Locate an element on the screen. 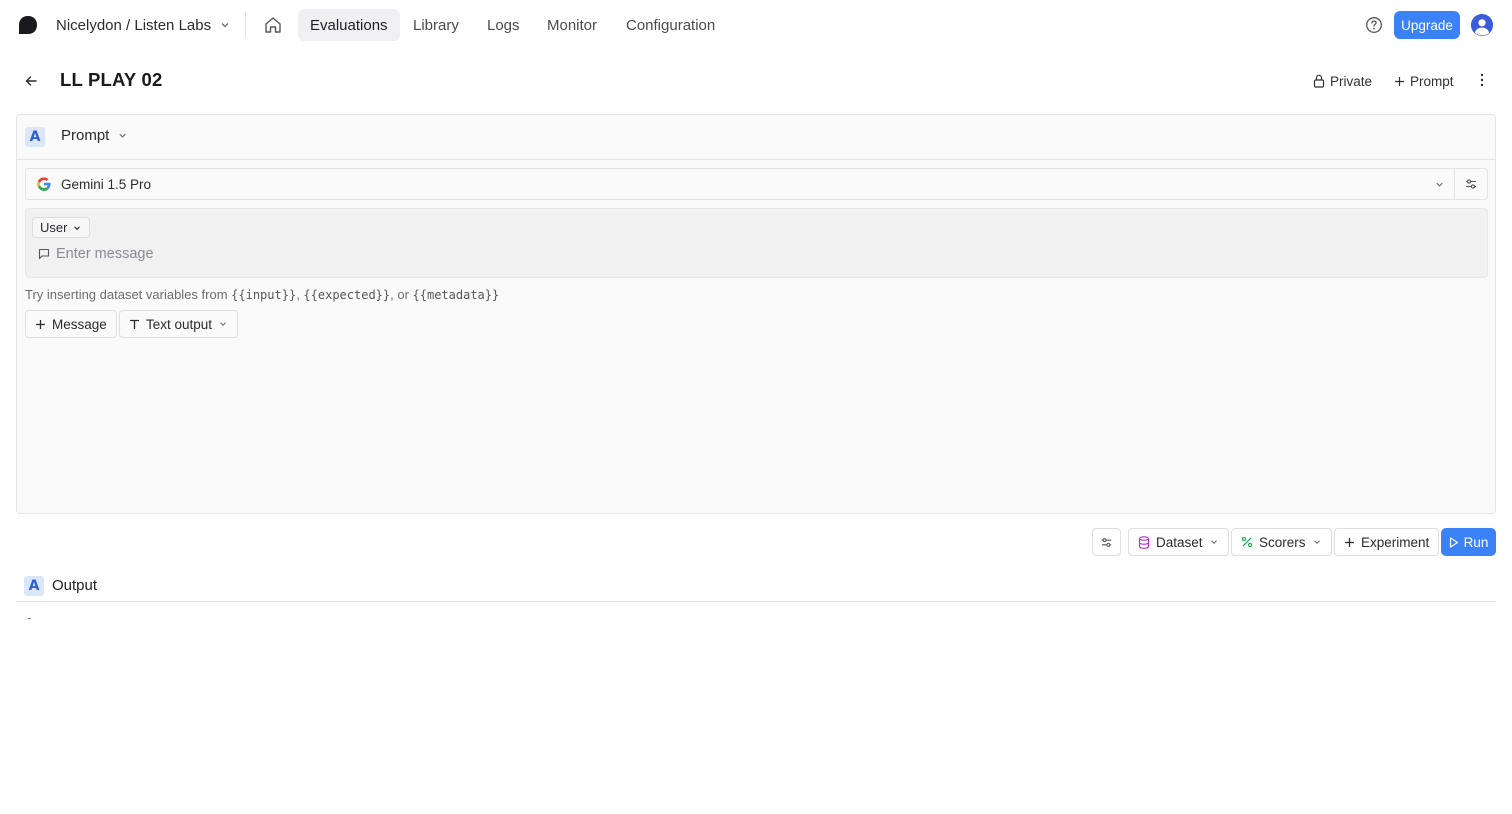 The width and height of the screenshot is (1512, 814). message-role-dropdown: User is located at coordinates (61, 227).